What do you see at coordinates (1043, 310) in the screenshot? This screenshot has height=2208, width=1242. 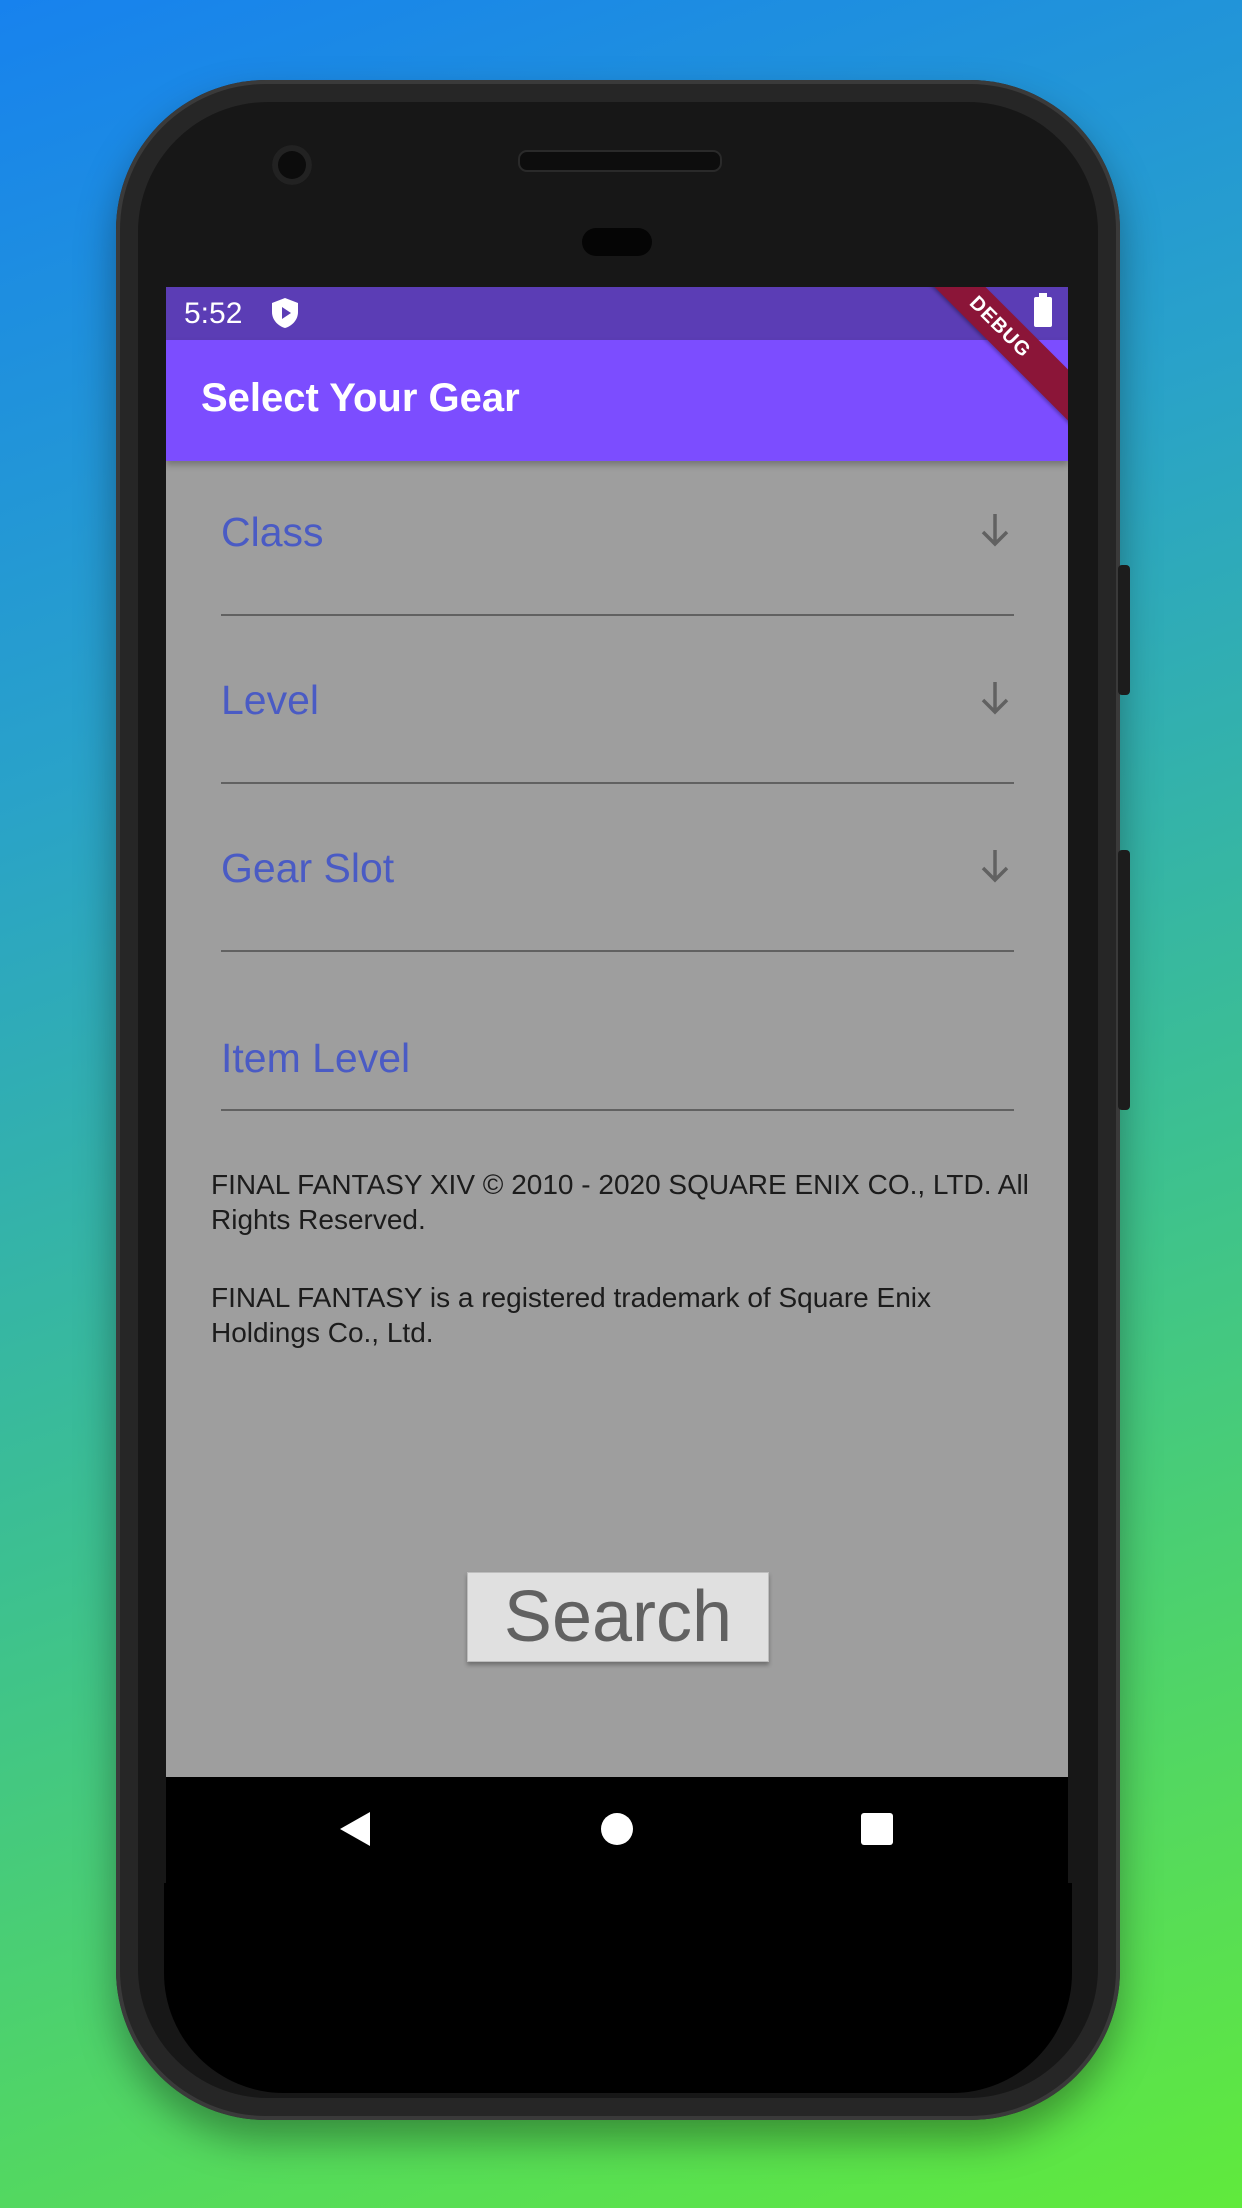 I see `battery-icon` at bounding box center [1043, 310].